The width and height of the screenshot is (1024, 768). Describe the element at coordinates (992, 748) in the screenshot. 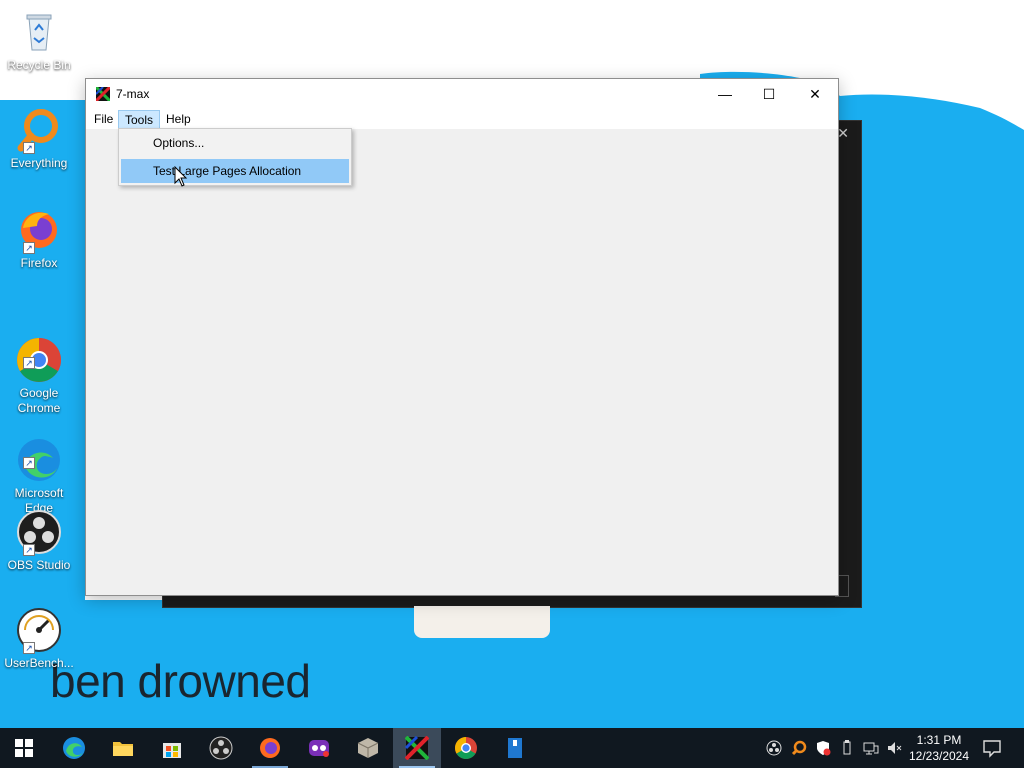

I see `notification-icon` at that location.